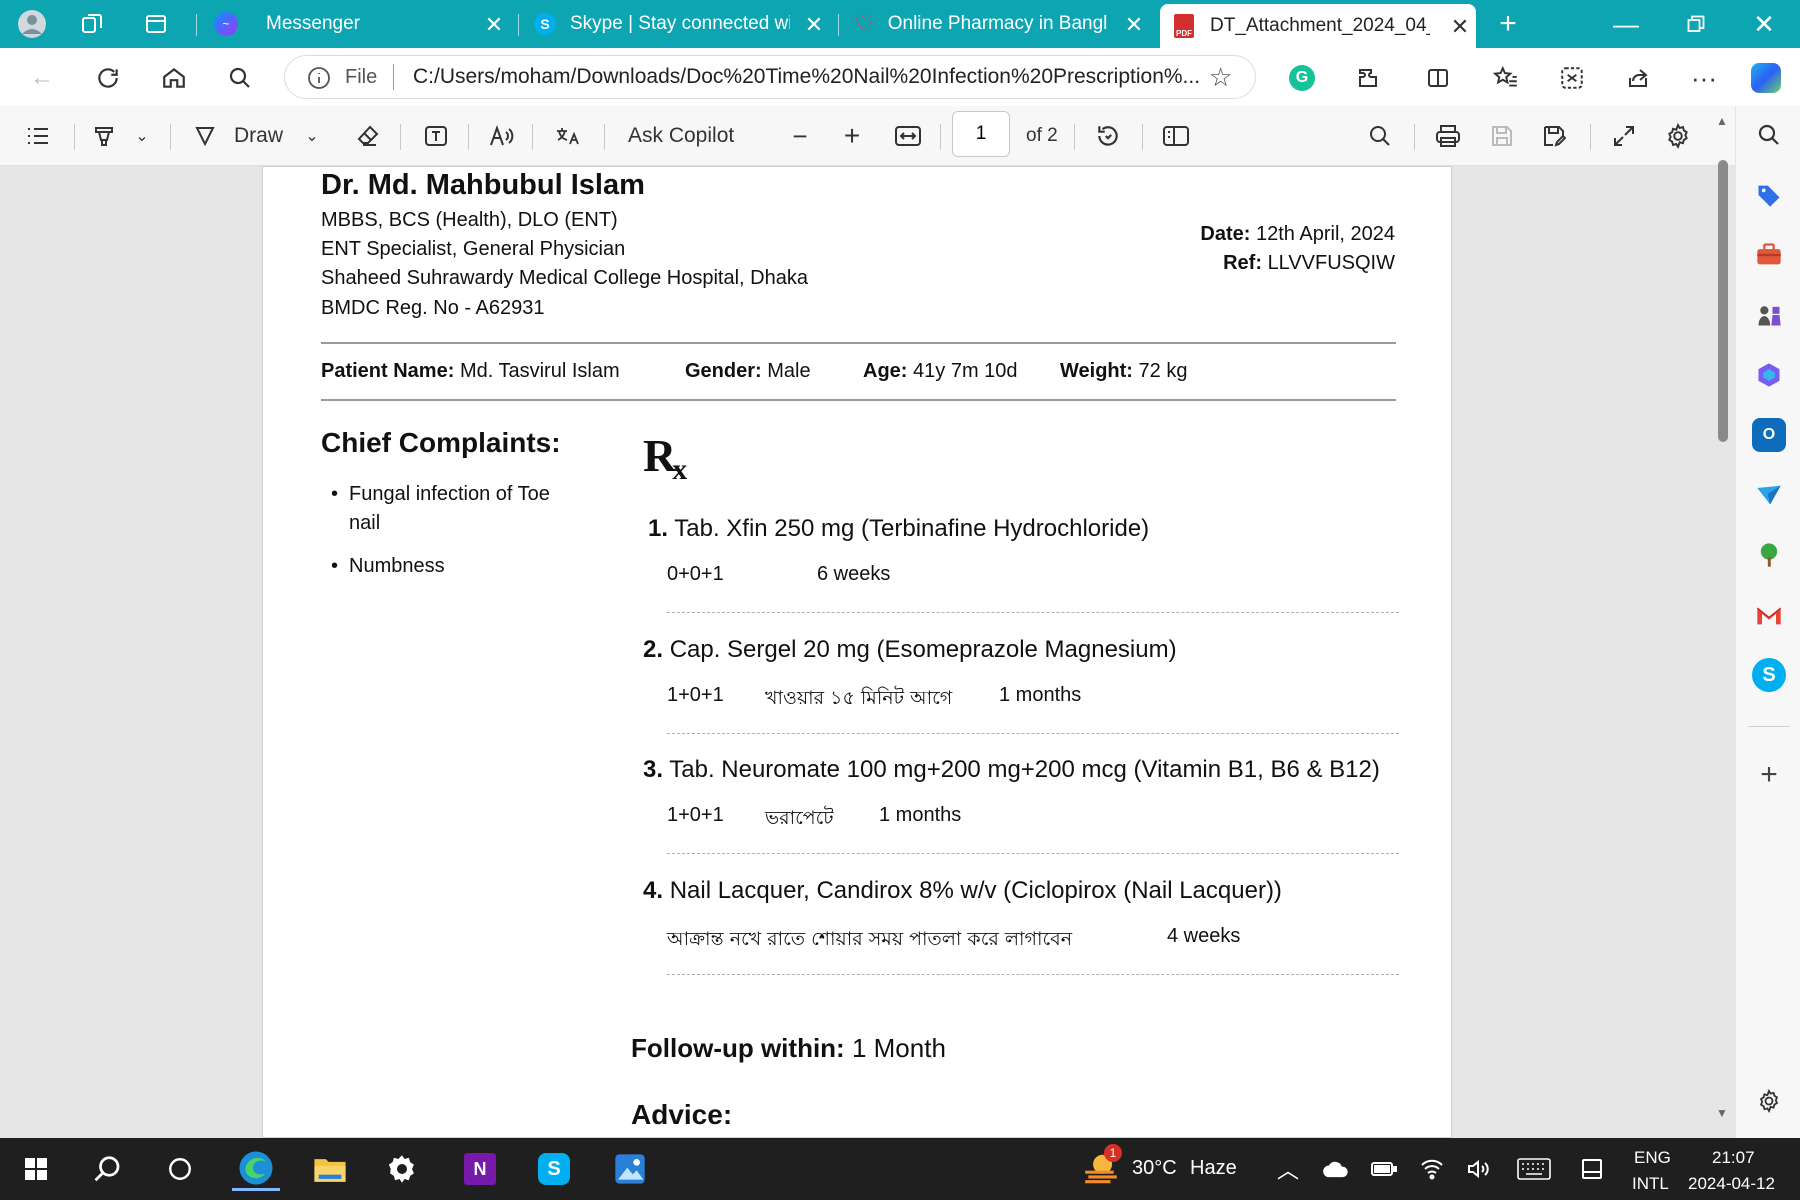  I want to click on split-screen-icon, so click(1438, 78).